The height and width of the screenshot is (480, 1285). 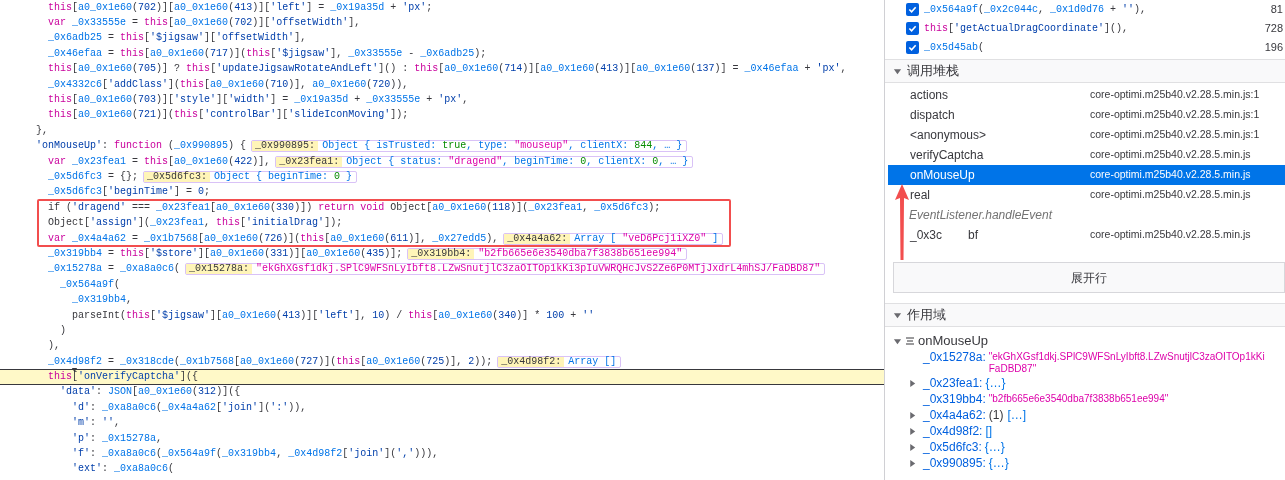 What do you see at coordinates (531, 361) in the screenshot?
I see `preview-label: _0x4d98f2:` at bounding box center [531, 361].